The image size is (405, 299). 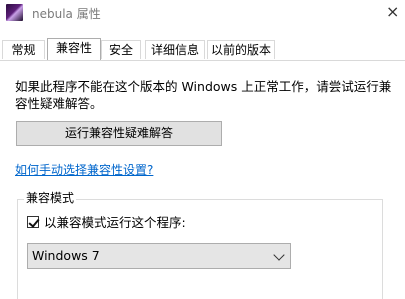 I want to click on compat-mode-checkbox-label: 以兼容模式运行这个程序:, so click(x=115, y=223).